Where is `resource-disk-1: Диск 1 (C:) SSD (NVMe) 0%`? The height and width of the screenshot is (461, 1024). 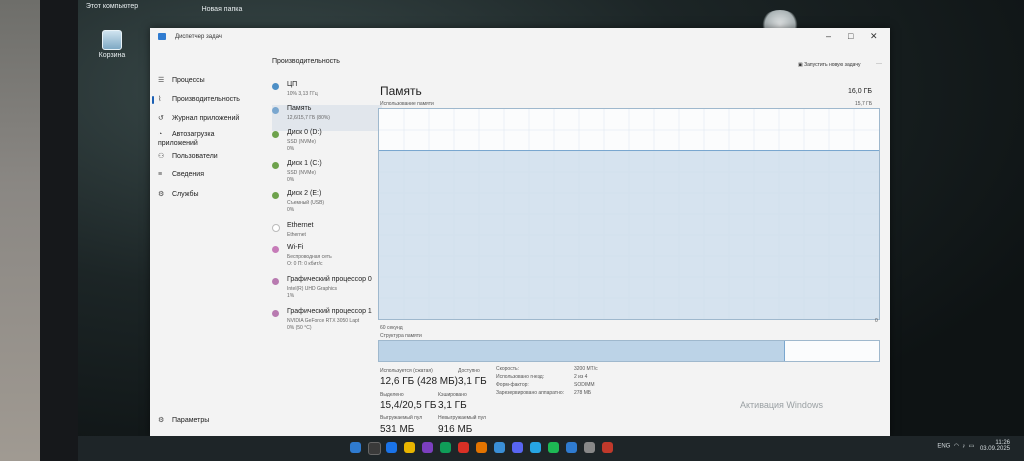
resource-disk-1: Диск 1 (C:) SSD (NVMe) 0% is located at coordinates (327, 175).